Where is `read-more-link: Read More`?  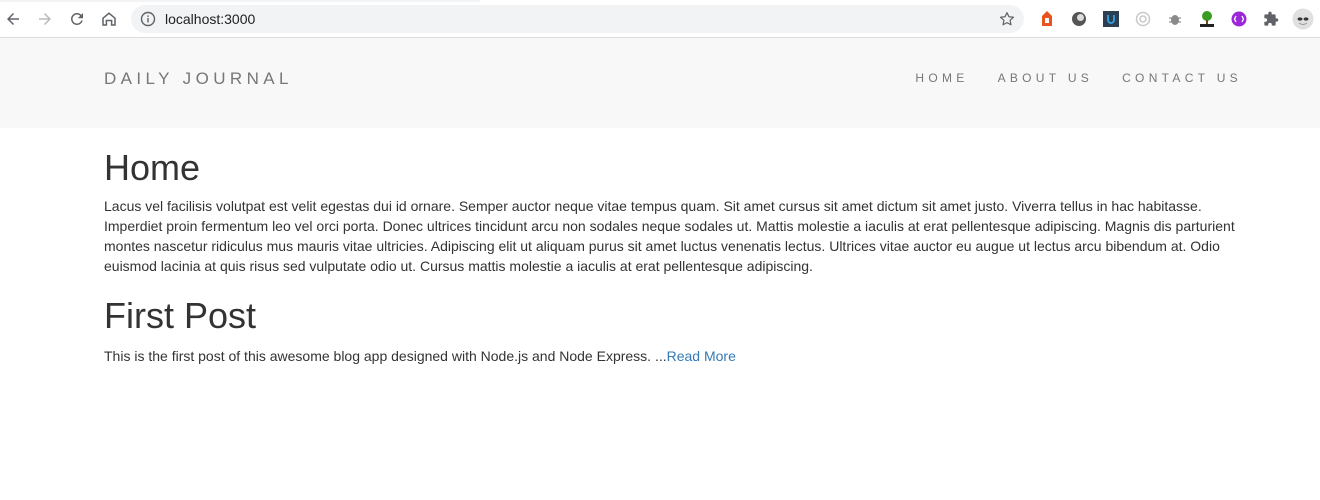
read-more-link: Read More is located at coordinates (701, 356).